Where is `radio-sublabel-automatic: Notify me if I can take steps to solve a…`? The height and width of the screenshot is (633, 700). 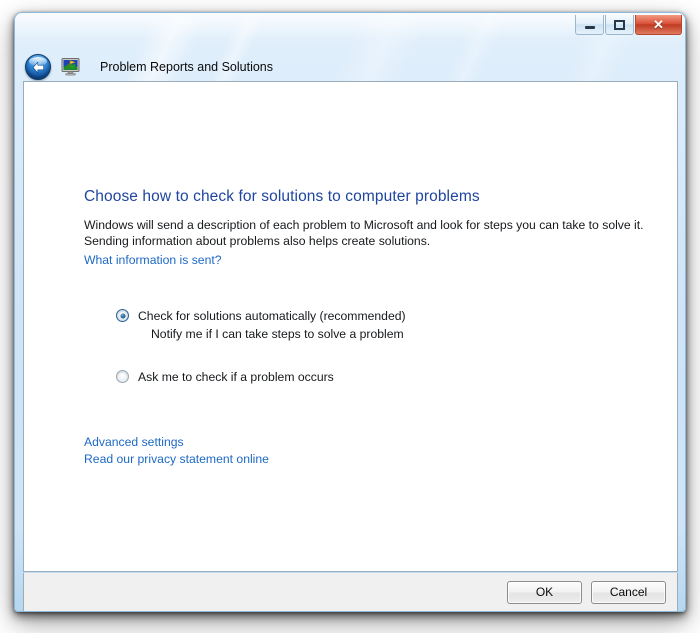 radio-sublabel-automatic: Notify me if I can take steps to solve a… is located at coordinates (277, 334).